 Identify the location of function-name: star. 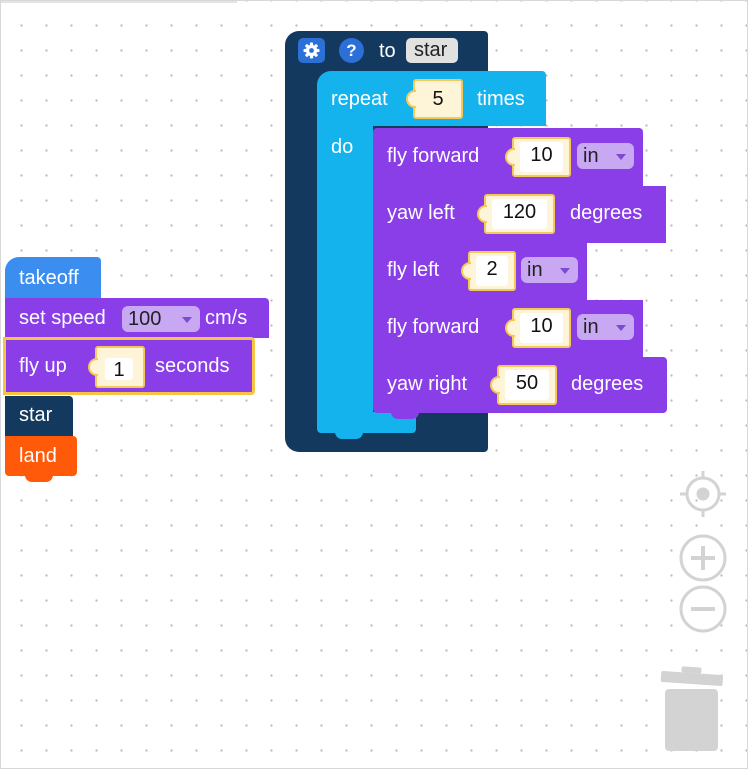
(431, 50).